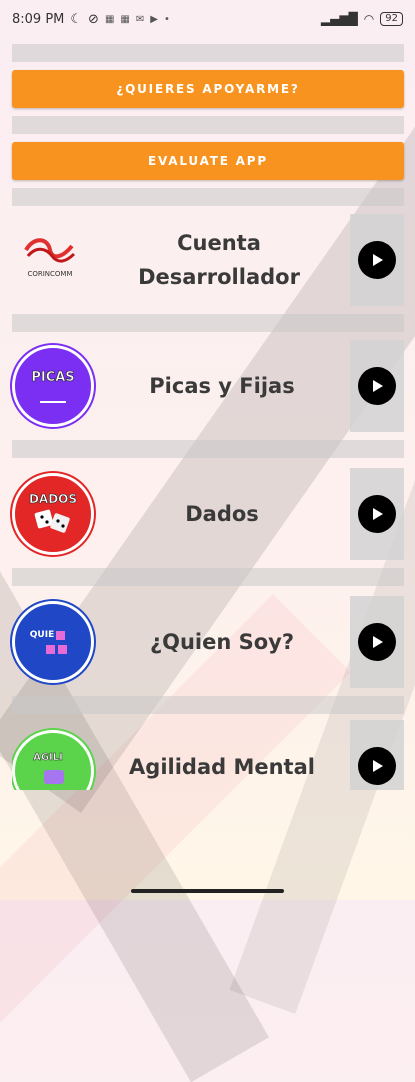 This screenshot has height=1082, width=415. What do you see at coordinates (48, 757) in the screenshot?
I see `svg-text: AGILI` at bounding box center [48, 757].